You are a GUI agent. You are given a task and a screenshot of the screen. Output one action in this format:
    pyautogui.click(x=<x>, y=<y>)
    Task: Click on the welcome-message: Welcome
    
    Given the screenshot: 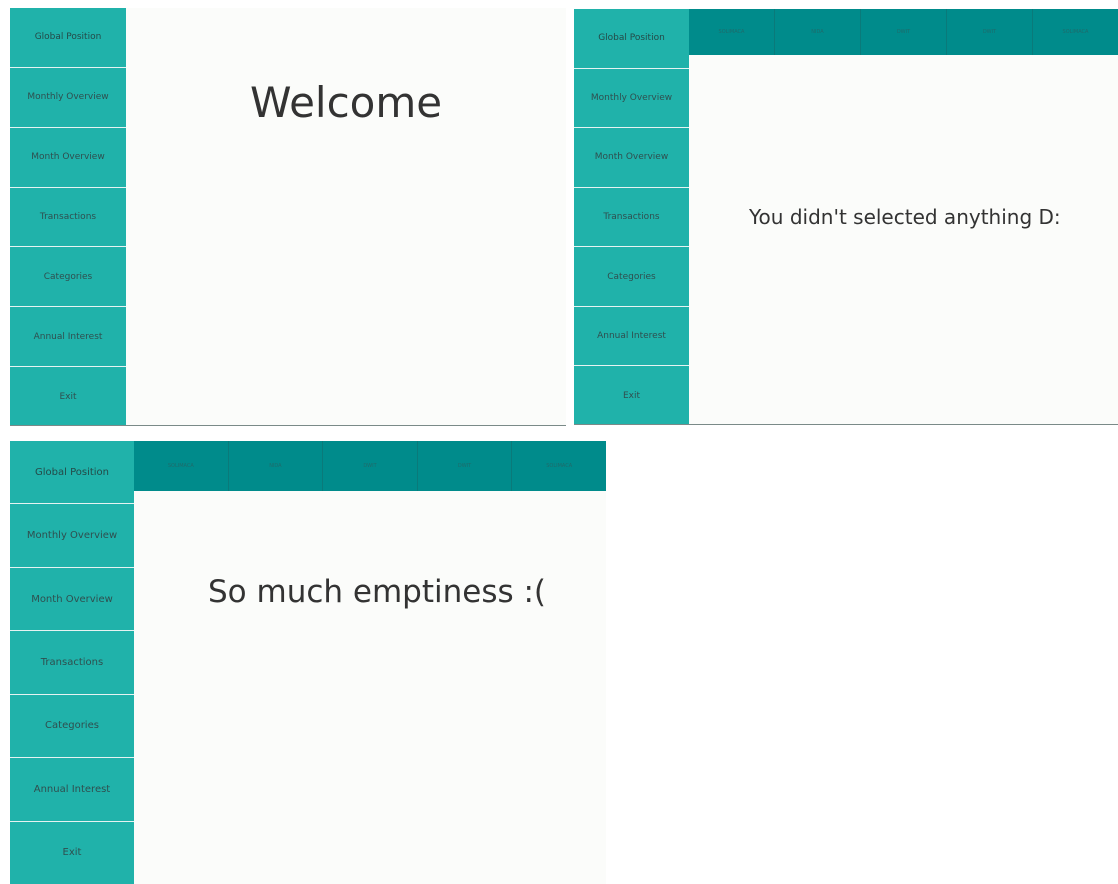 What is the action you would take?
    pyautogui.click(x=346, y=102)
    